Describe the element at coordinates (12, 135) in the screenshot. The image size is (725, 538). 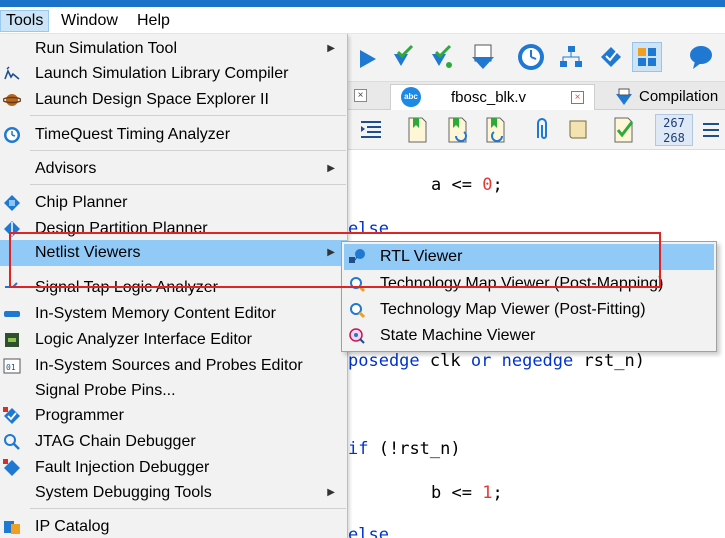
I see `timequest-clock-icon` at that location.